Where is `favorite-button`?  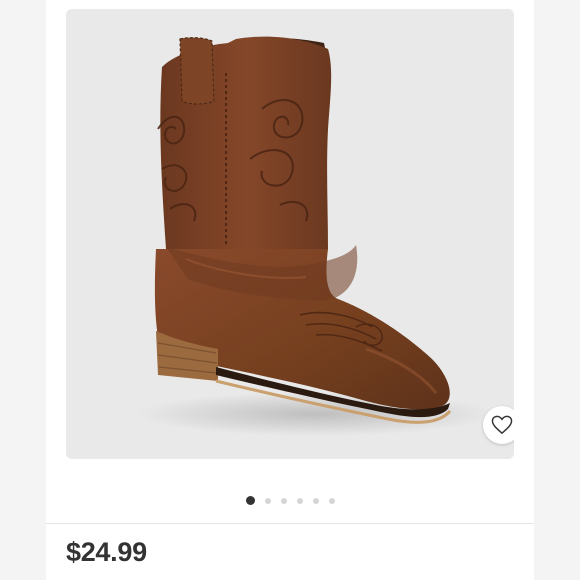
favorite-button is located at coordinates (498, 425).